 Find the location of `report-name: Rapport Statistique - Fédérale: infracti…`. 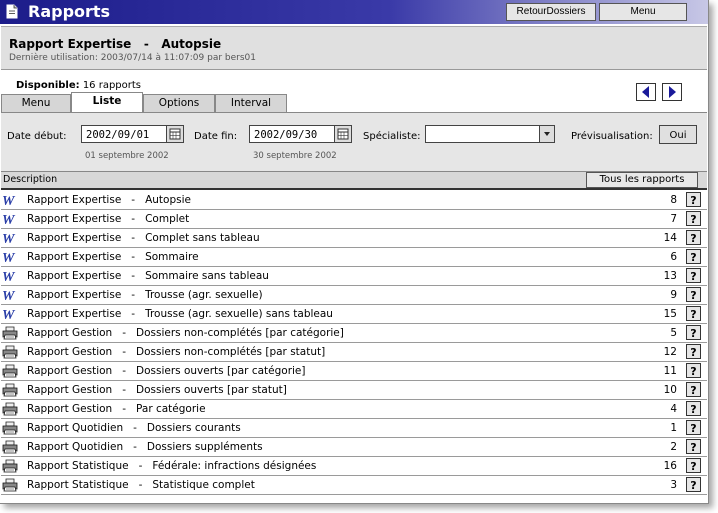

report-name: Rapport Statistique - Fédérale: infracti… is located at coordinates (171, 466).